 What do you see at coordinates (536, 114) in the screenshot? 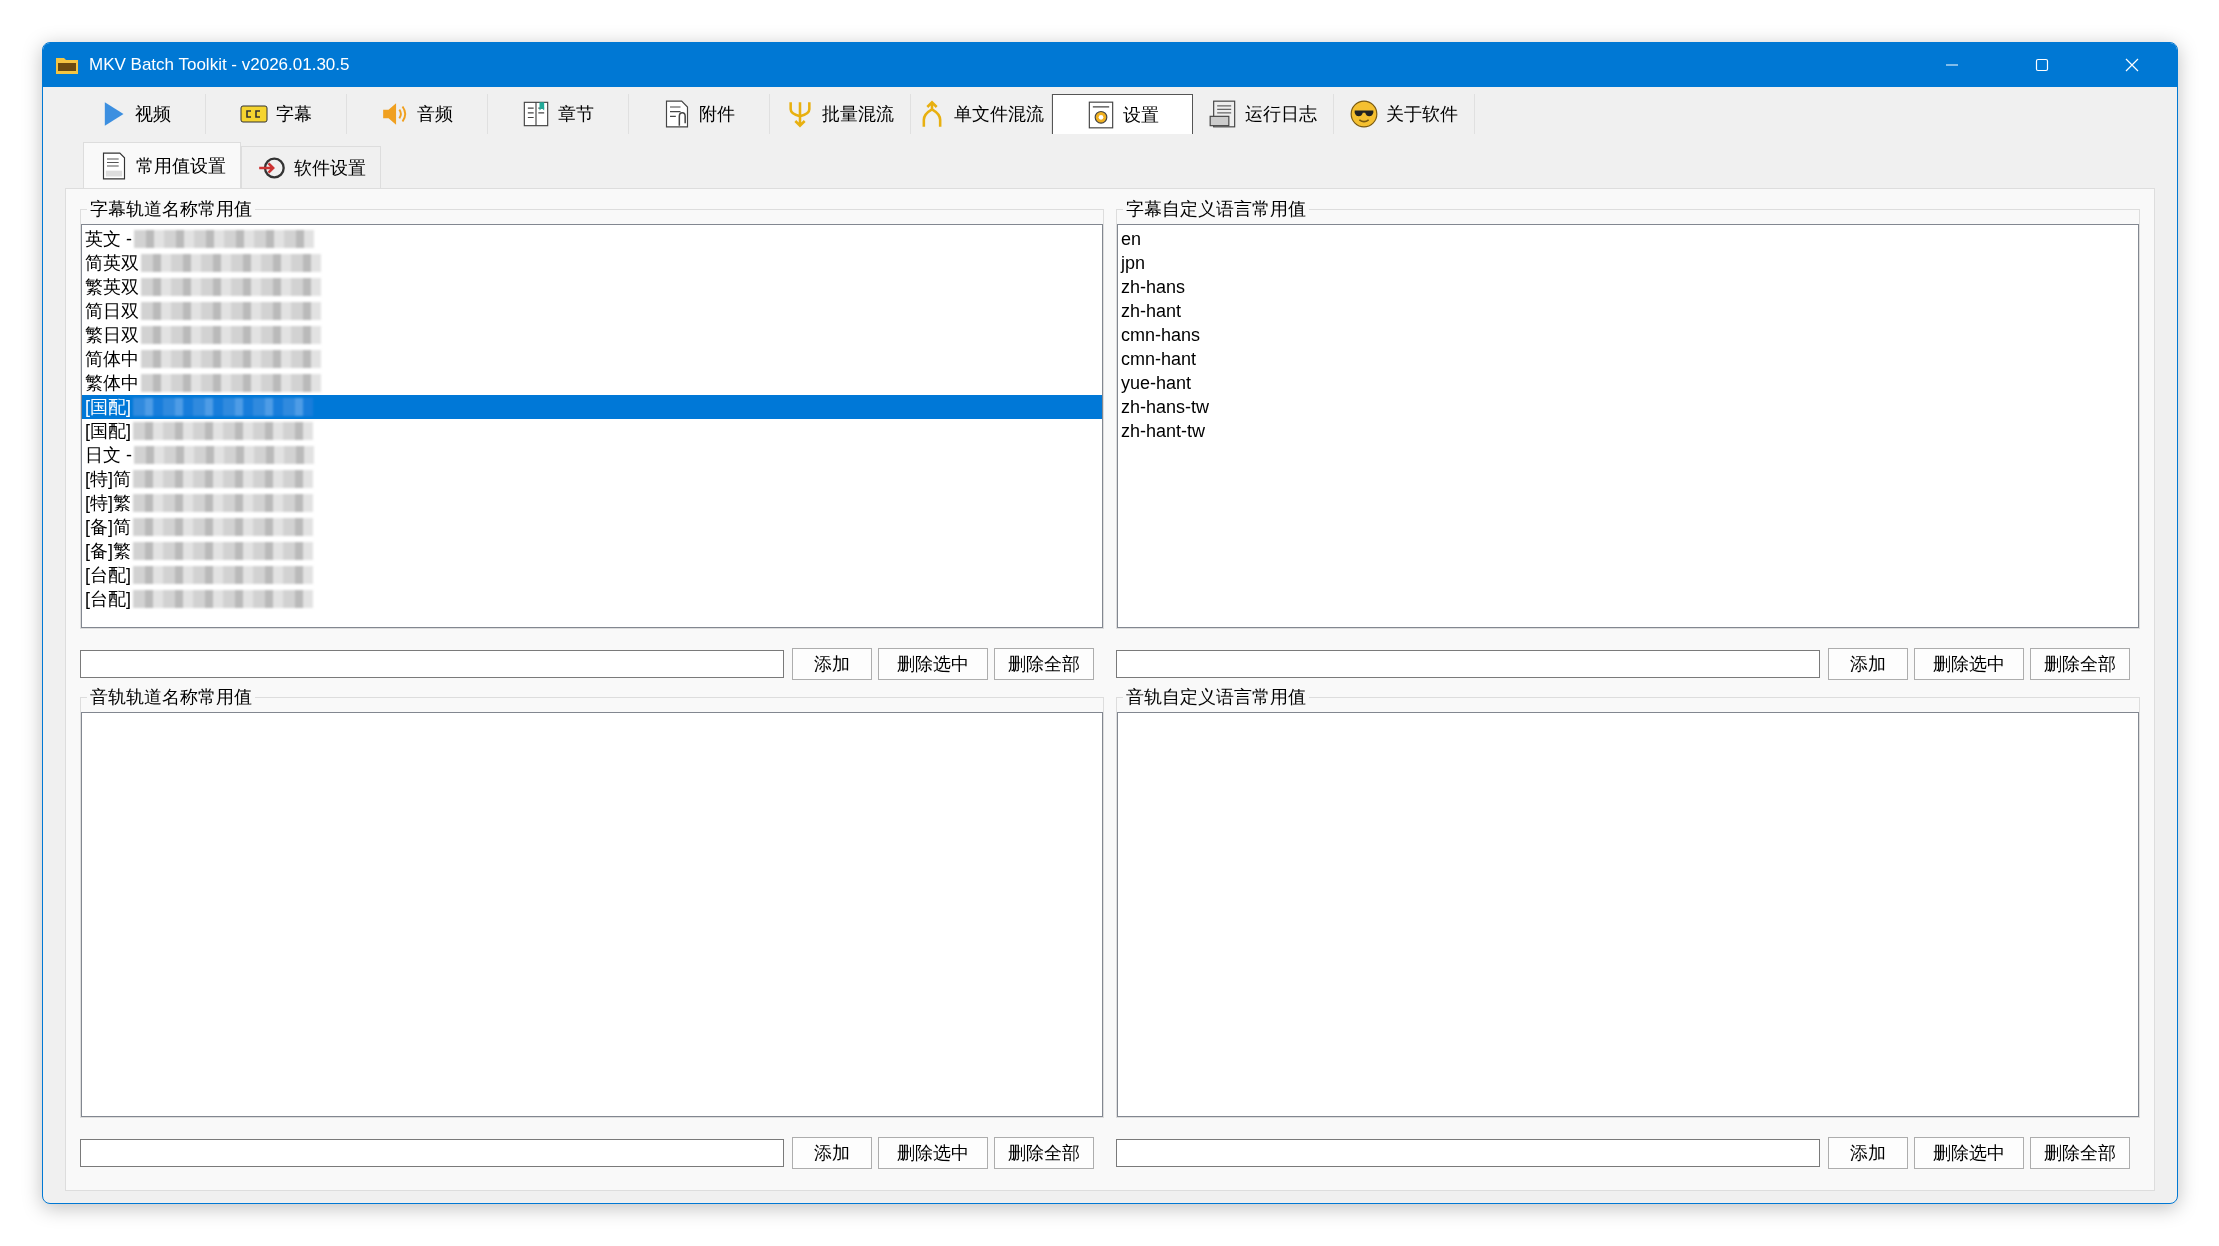
I see `book-icon` at bounding box center [536, 114].